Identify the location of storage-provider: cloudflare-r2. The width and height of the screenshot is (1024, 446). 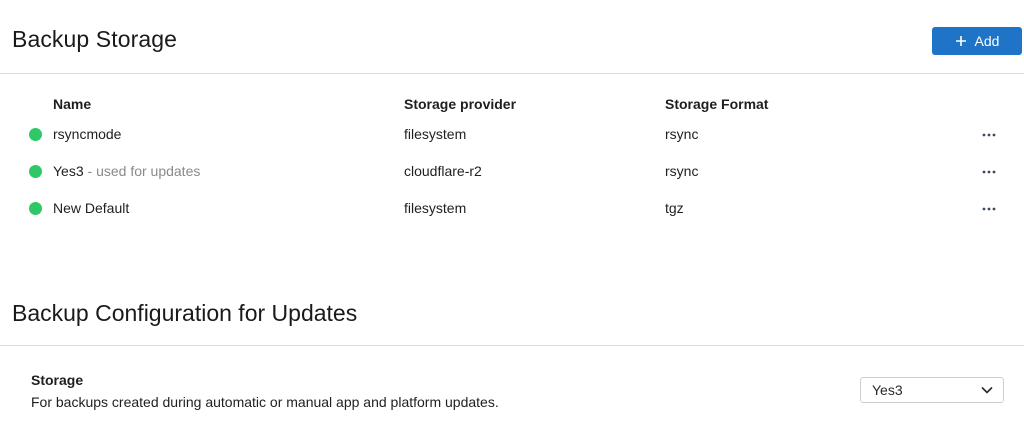
(443, 171).